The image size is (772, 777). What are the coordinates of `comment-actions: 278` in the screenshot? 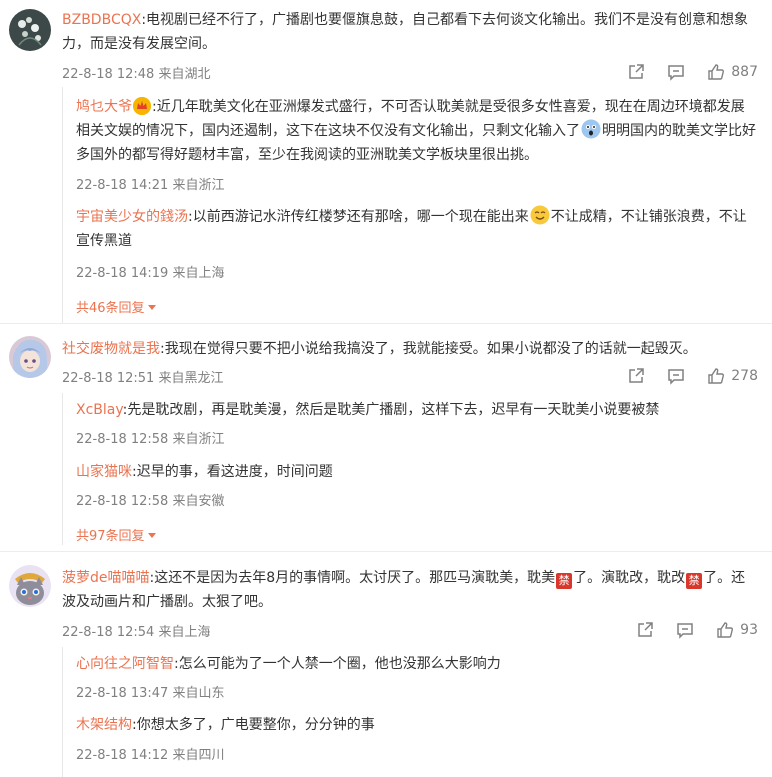 It's located at (681, 376).